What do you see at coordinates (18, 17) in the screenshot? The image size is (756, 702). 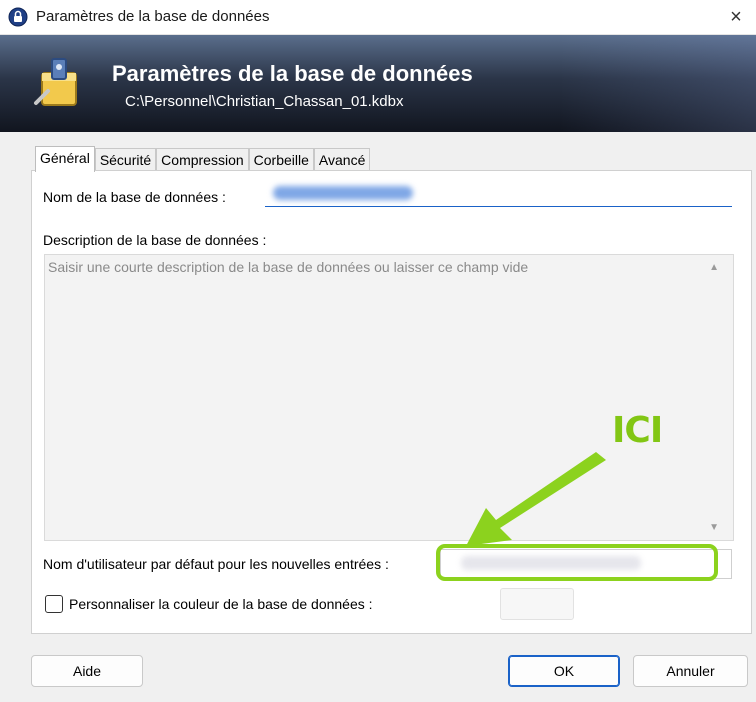 I see `keepass-lock-icon` at bounding box center [18, 17].